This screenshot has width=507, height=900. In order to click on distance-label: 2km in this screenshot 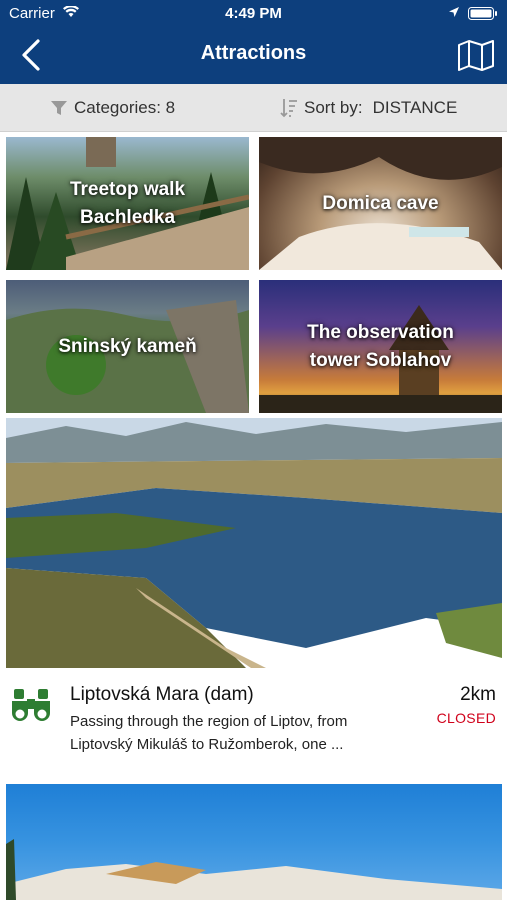, I will do `click(478, 694)`.